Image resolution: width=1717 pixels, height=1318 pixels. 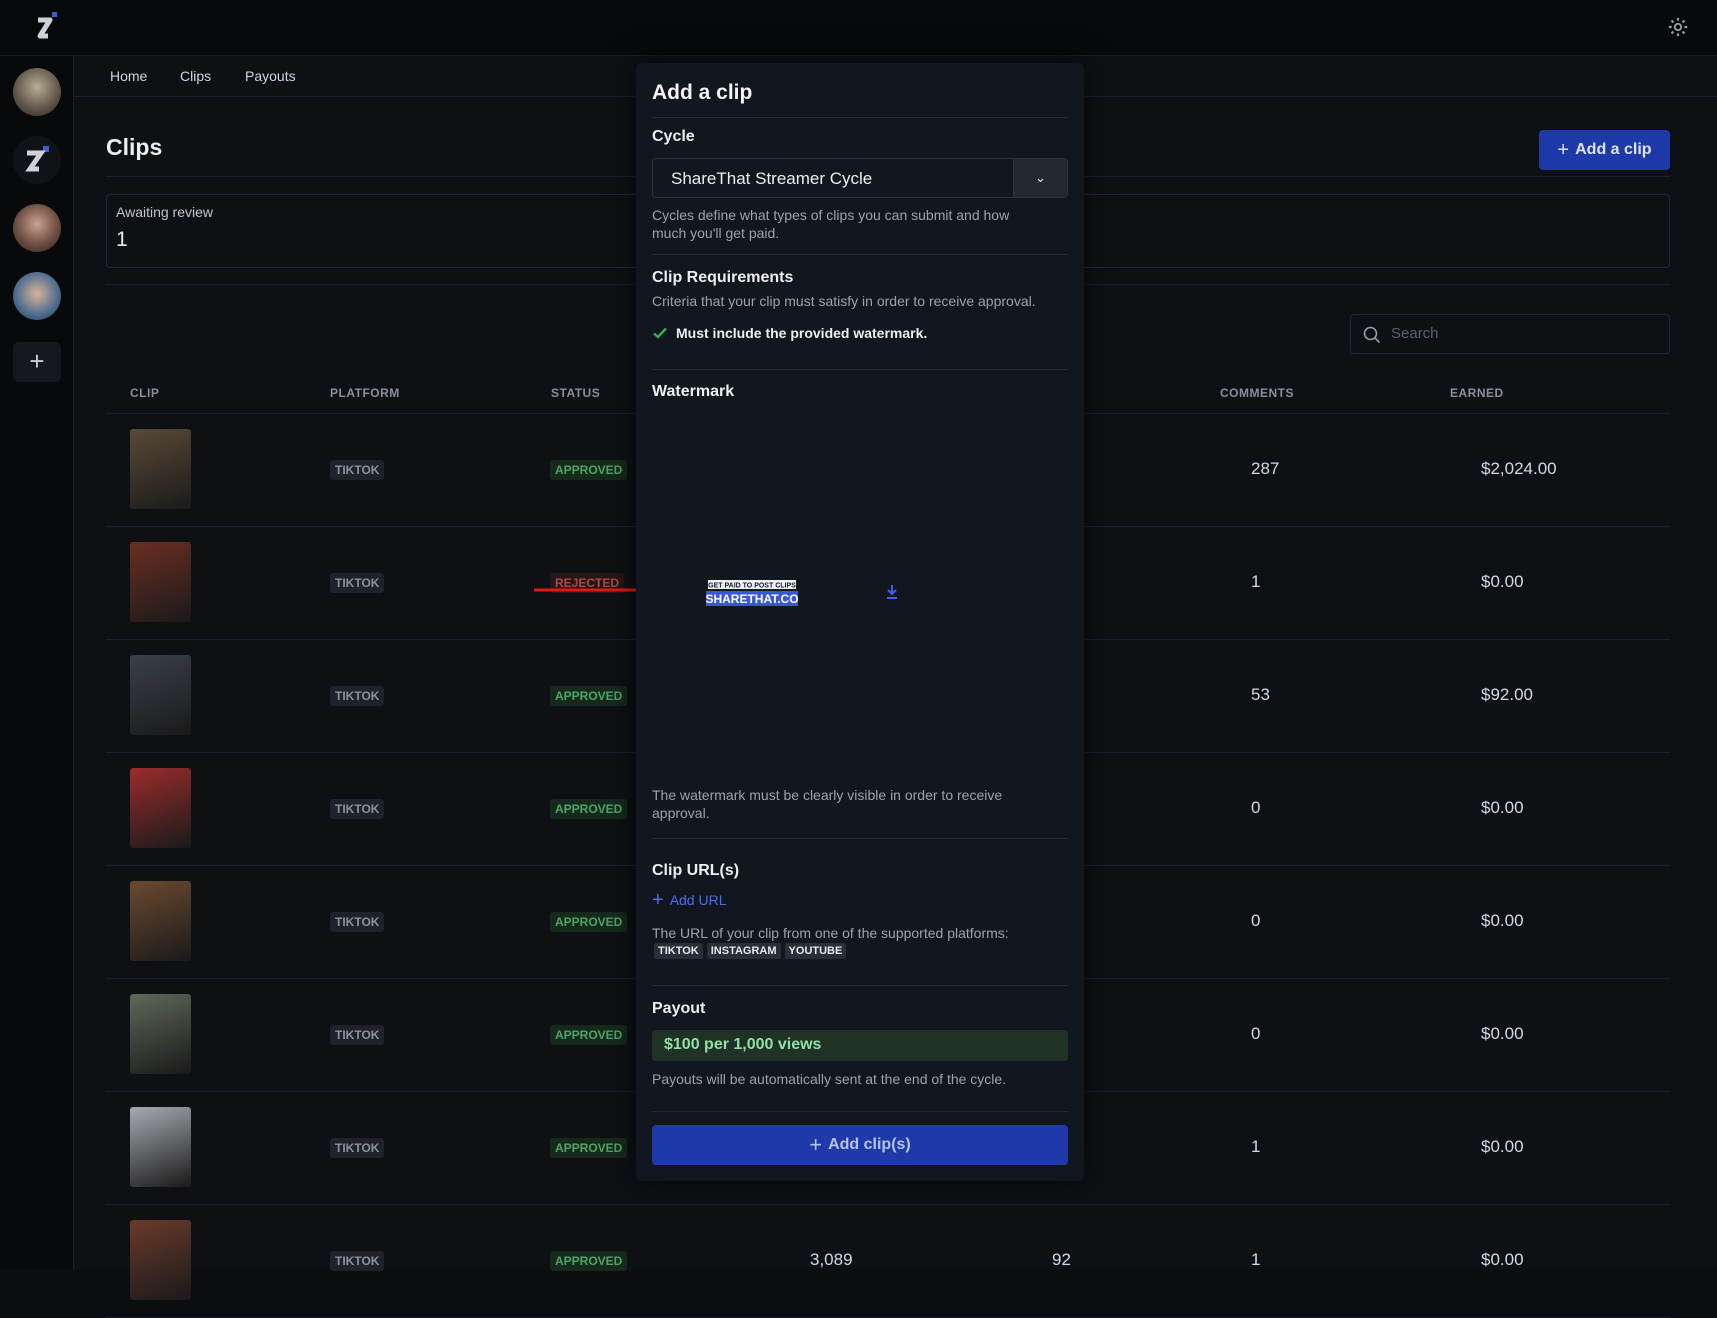 I want to click on check-icon, so click(x=660, y=333).